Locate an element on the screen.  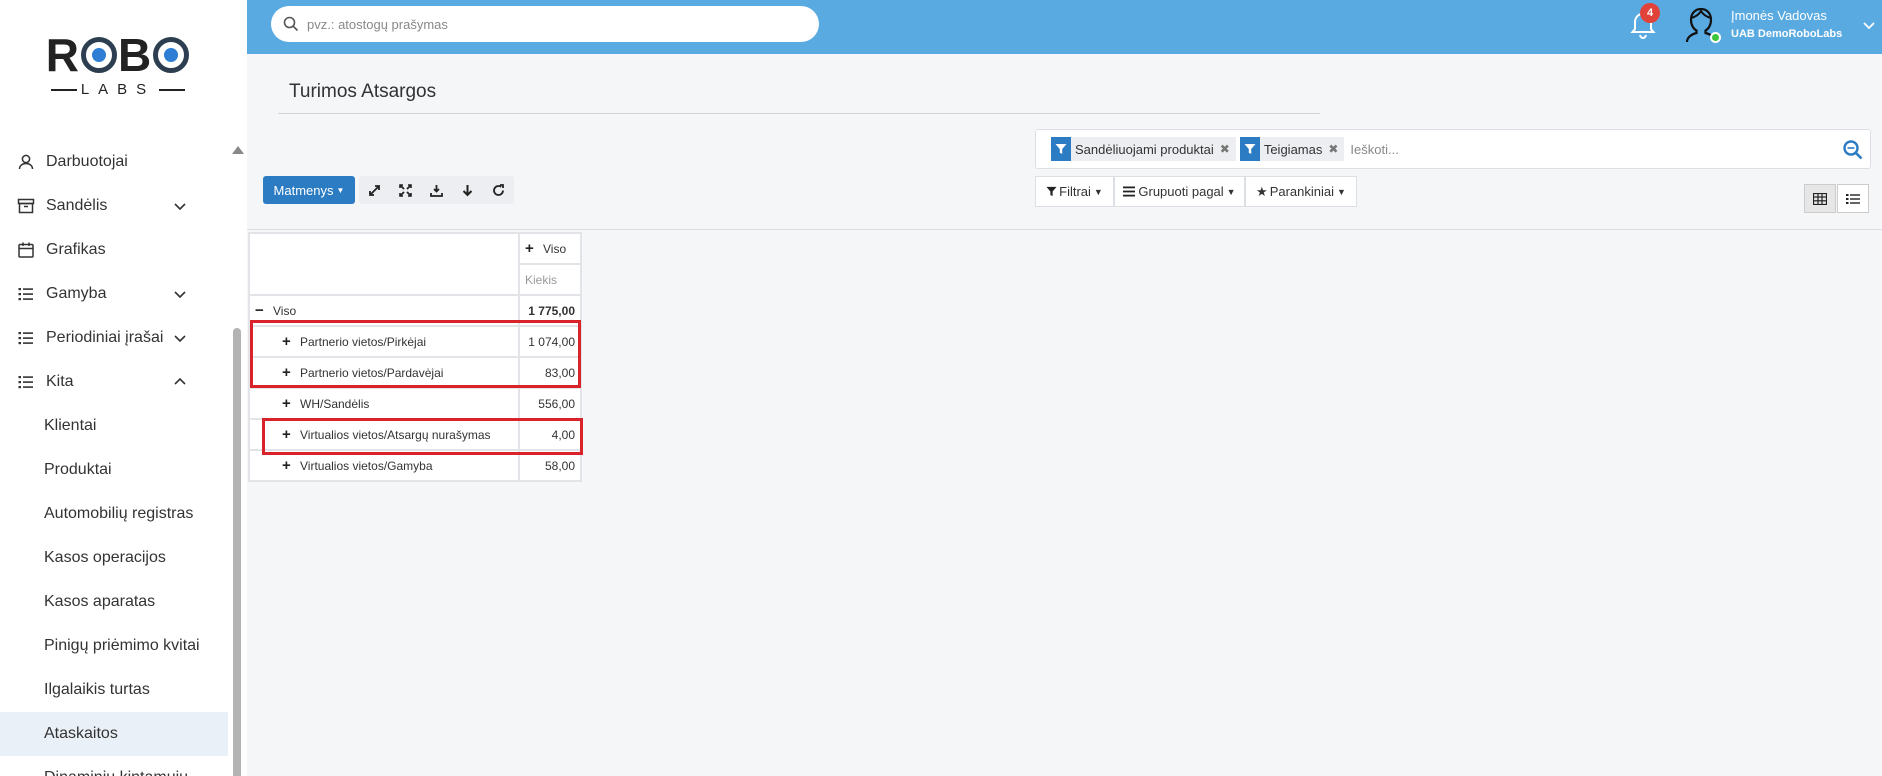
pivot-row-header: + WH/Sandėlis is located at coordinates (384, 403).